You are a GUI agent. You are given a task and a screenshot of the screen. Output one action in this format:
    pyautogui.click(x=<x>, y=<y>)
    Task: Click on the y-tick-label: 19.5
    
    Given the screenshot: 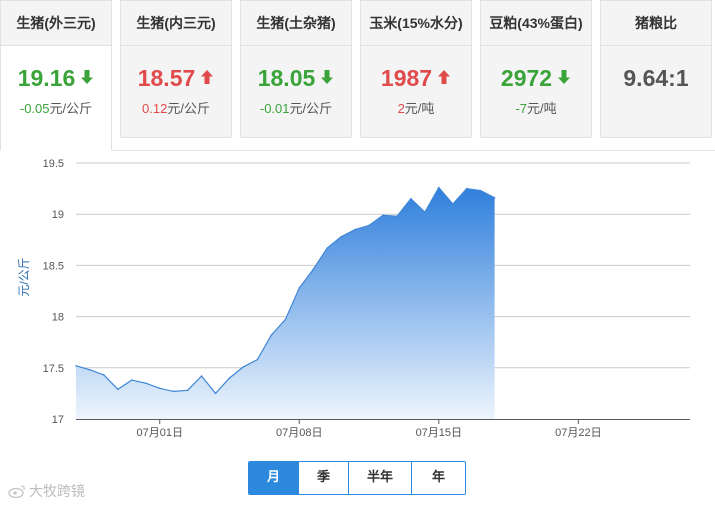 What is the action you would take?
    pyautogui.click(x=53, y=164)
    